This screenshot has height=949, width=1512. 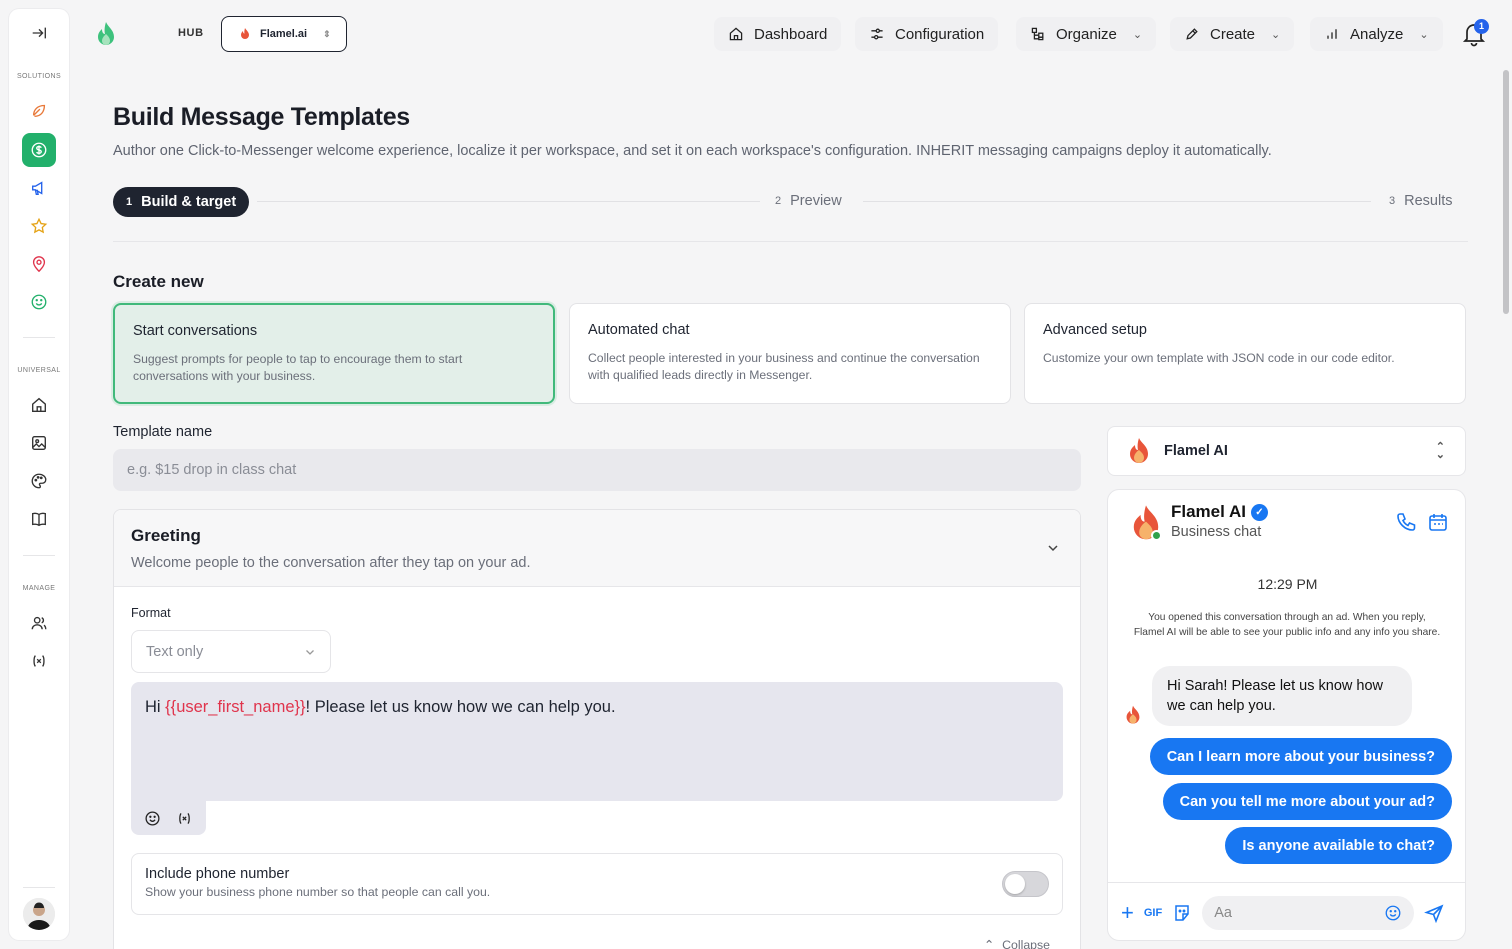 What do you see at coordinates (217, 874) in the screenshot?
I see `phone-title: Include phone number` at bounding box center [217, 874].